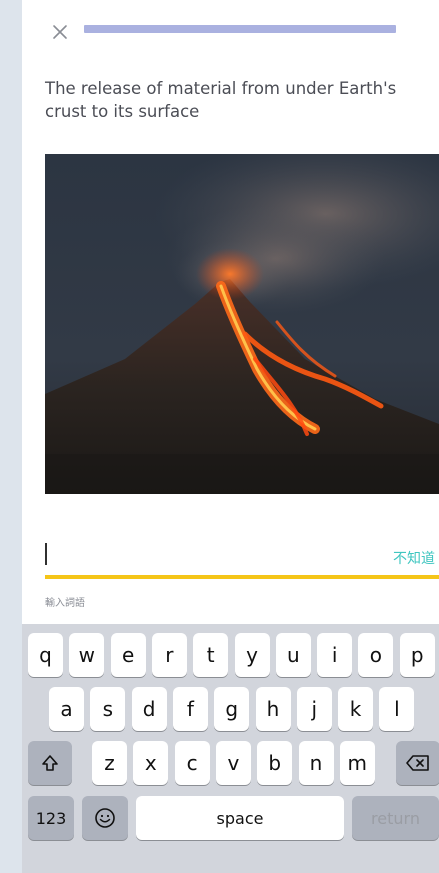 This screenshot has height=873, width=439. What do you see at coordinates (335, 655) in the screenshot?
I see `key-i: i` at bounding box center [335, 655].